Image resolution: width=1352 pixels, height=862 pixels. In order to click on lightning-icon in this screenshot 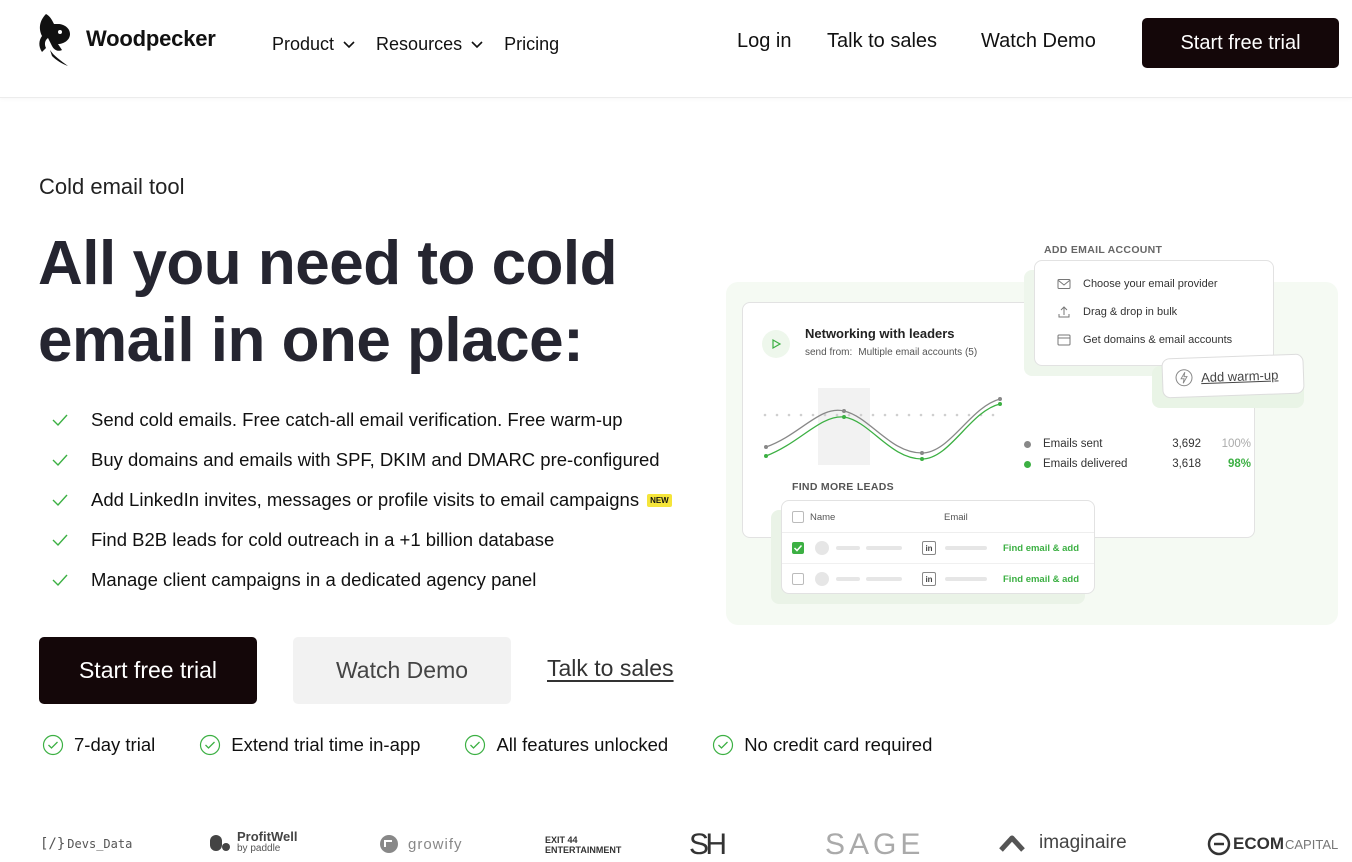, I will do `click(1184, 378)`.